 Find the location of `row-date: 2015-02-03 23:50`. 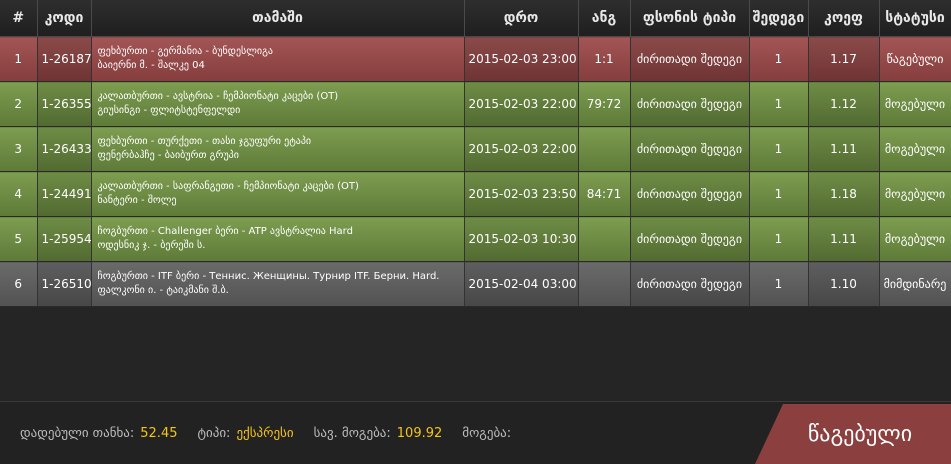

row-date: 2015-02-03 23:50 is located at coordinates (521, 194).